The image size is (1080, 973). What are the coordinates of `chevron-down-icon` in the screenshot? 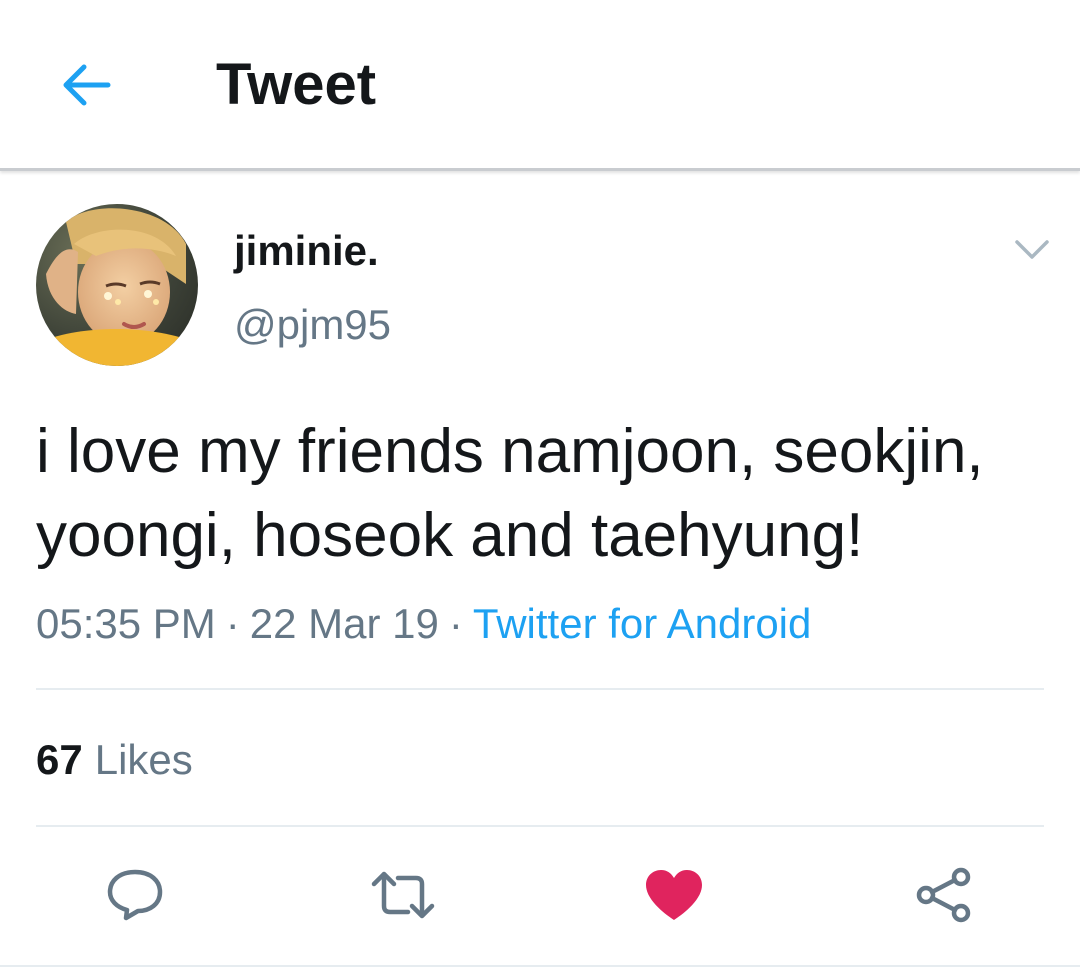 It's located at (1032, 249).